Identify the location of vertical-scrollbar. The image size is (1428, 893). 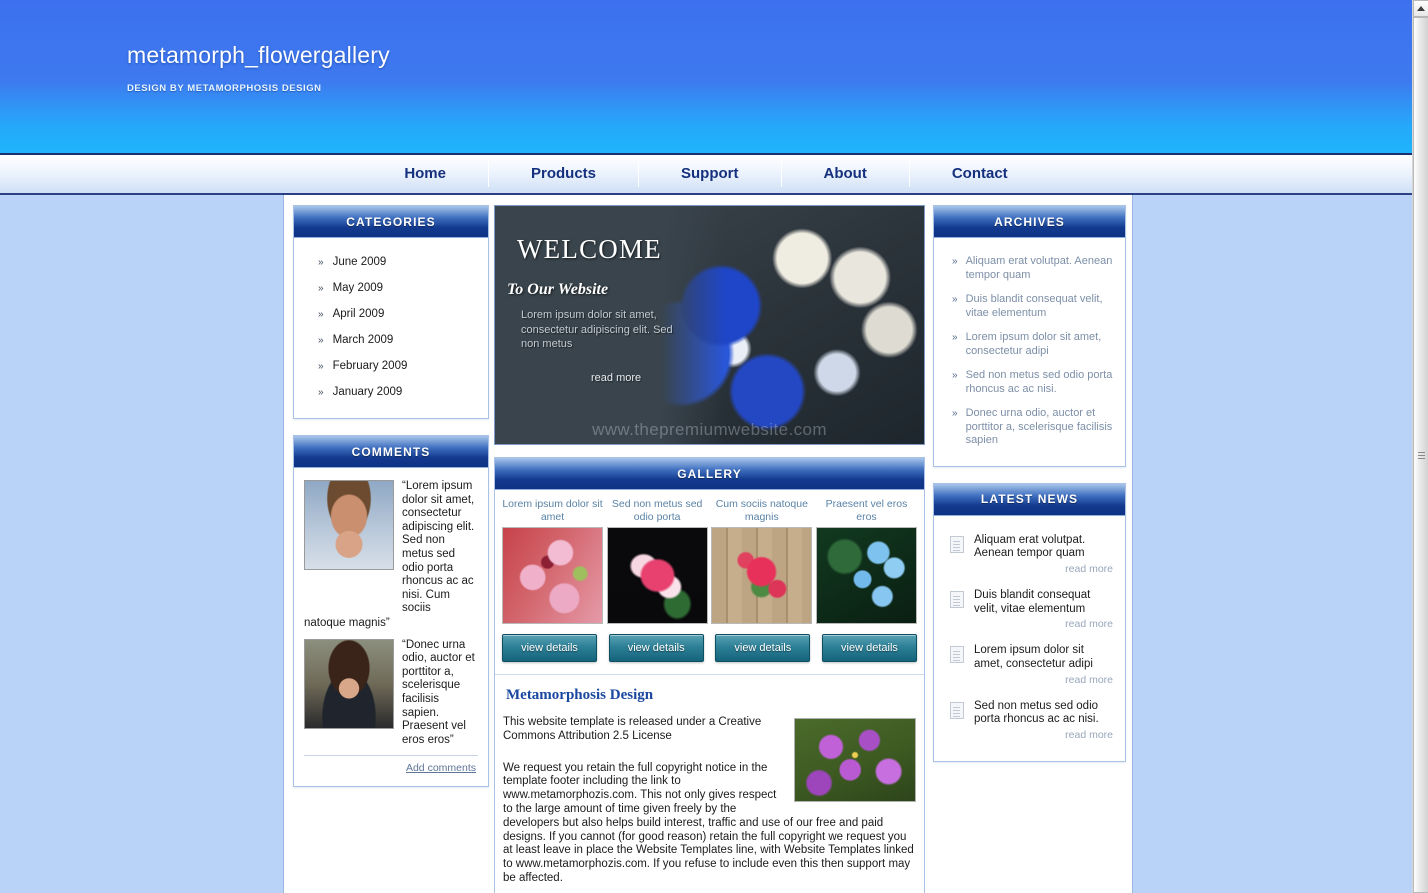
(1420, 446).